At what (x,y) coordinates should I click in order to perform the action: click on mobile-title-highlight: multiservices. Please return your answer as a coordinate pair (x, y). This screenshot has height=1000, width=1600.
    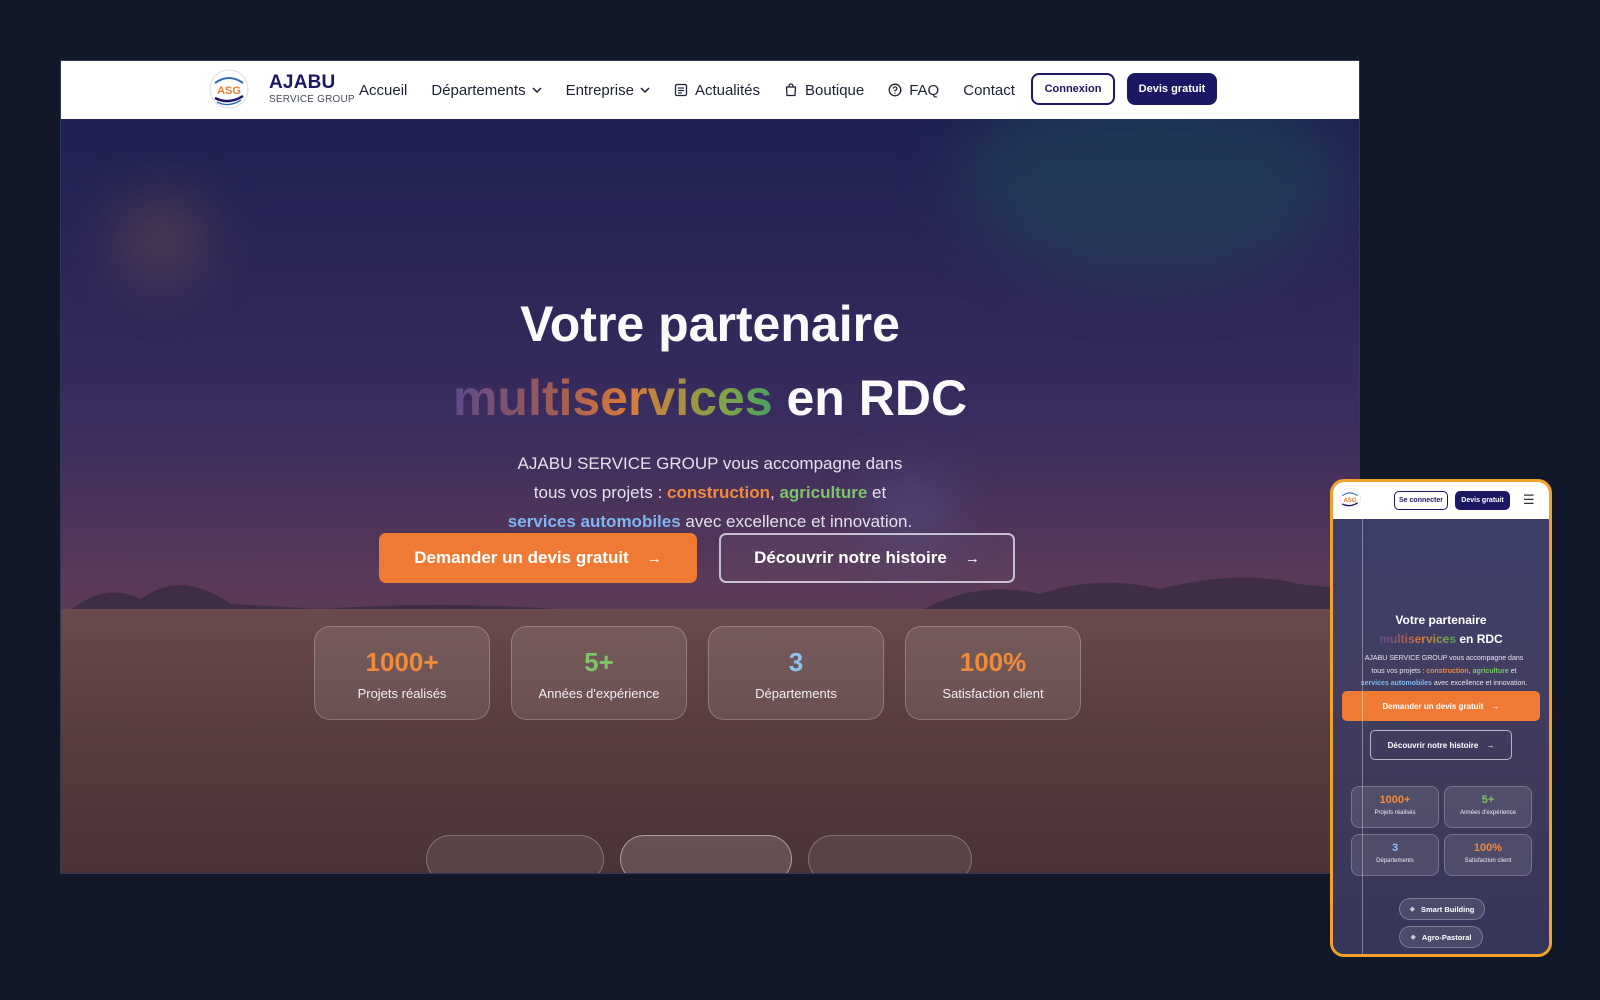
    Looking at the image, I should click on (1418, 639).